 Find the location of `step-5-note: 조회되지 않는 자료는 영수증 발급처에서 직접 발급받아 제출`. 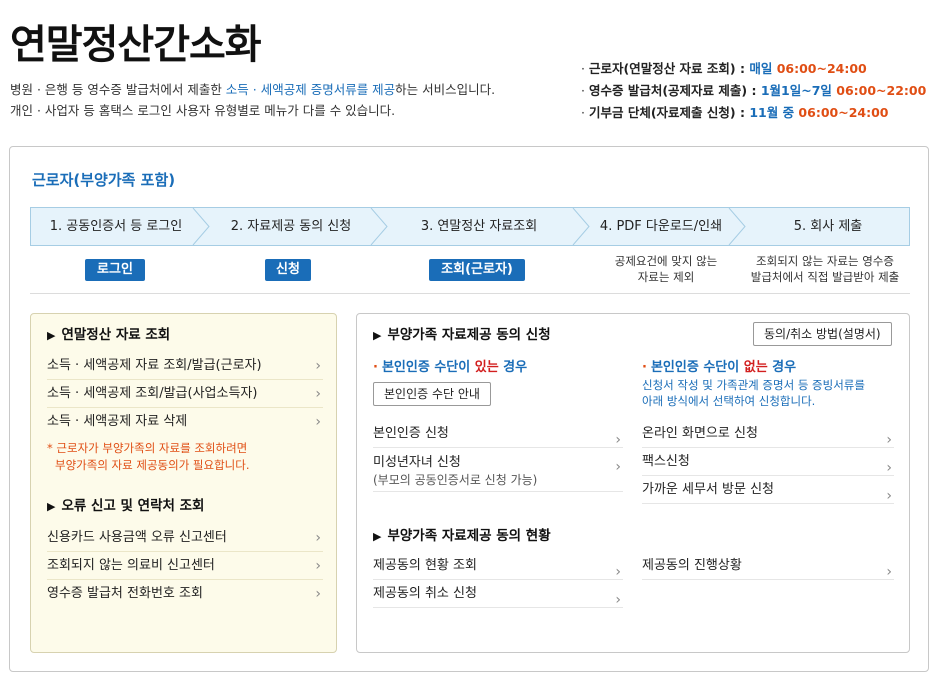

step-5-note: 조회되지 않는 자료는 영수증 발급처에서 직접 발급받아 제출 is located at coordinates (825, 269).